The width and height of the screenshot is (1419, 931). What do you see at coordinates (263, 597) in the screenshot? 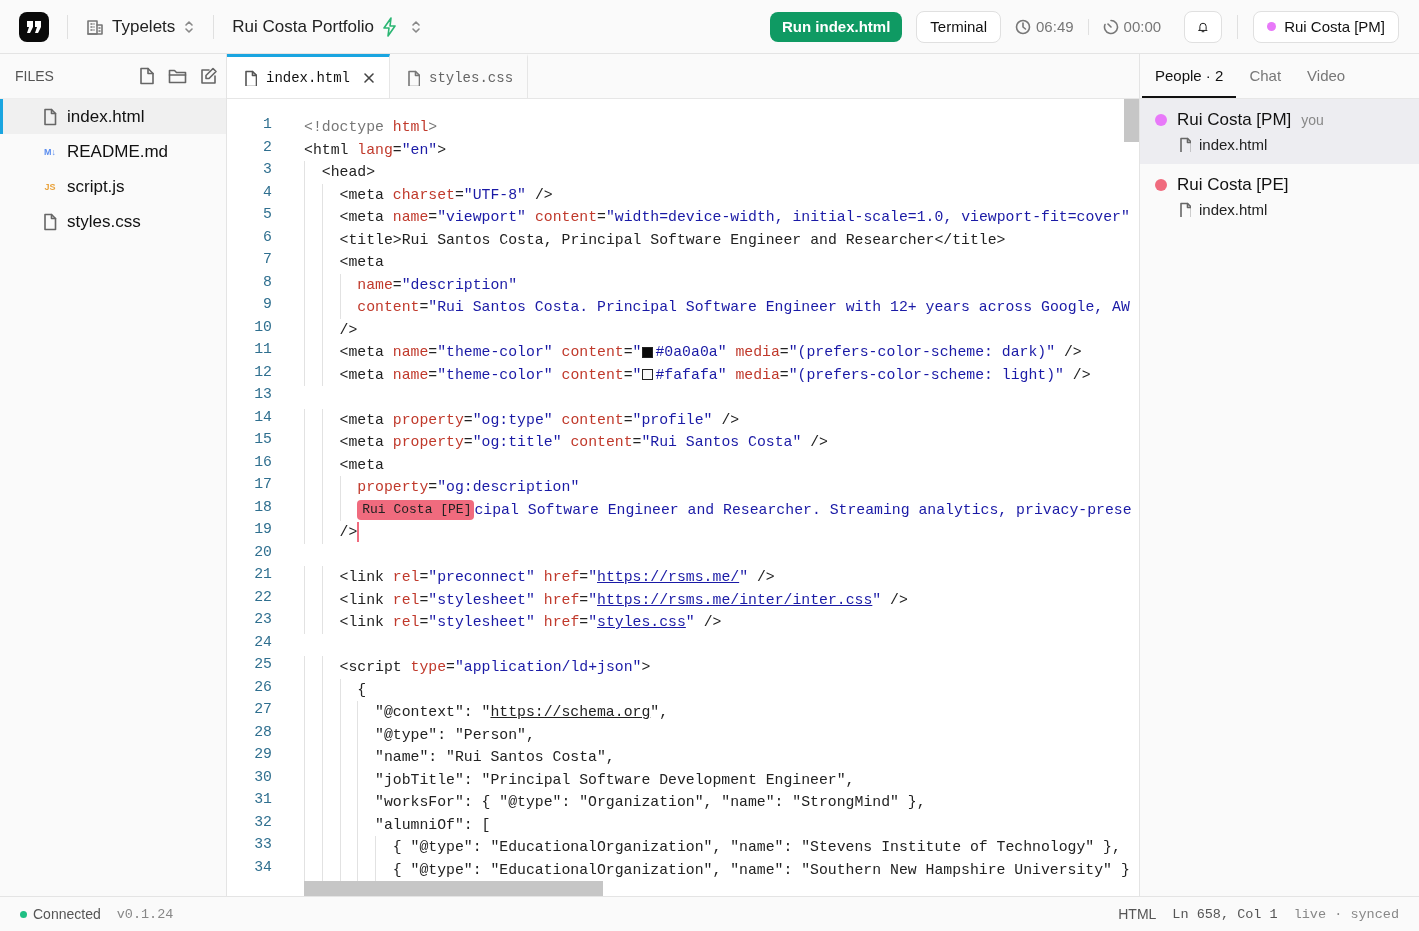
I see `line-number: 22` at bounding box center [263, 597].